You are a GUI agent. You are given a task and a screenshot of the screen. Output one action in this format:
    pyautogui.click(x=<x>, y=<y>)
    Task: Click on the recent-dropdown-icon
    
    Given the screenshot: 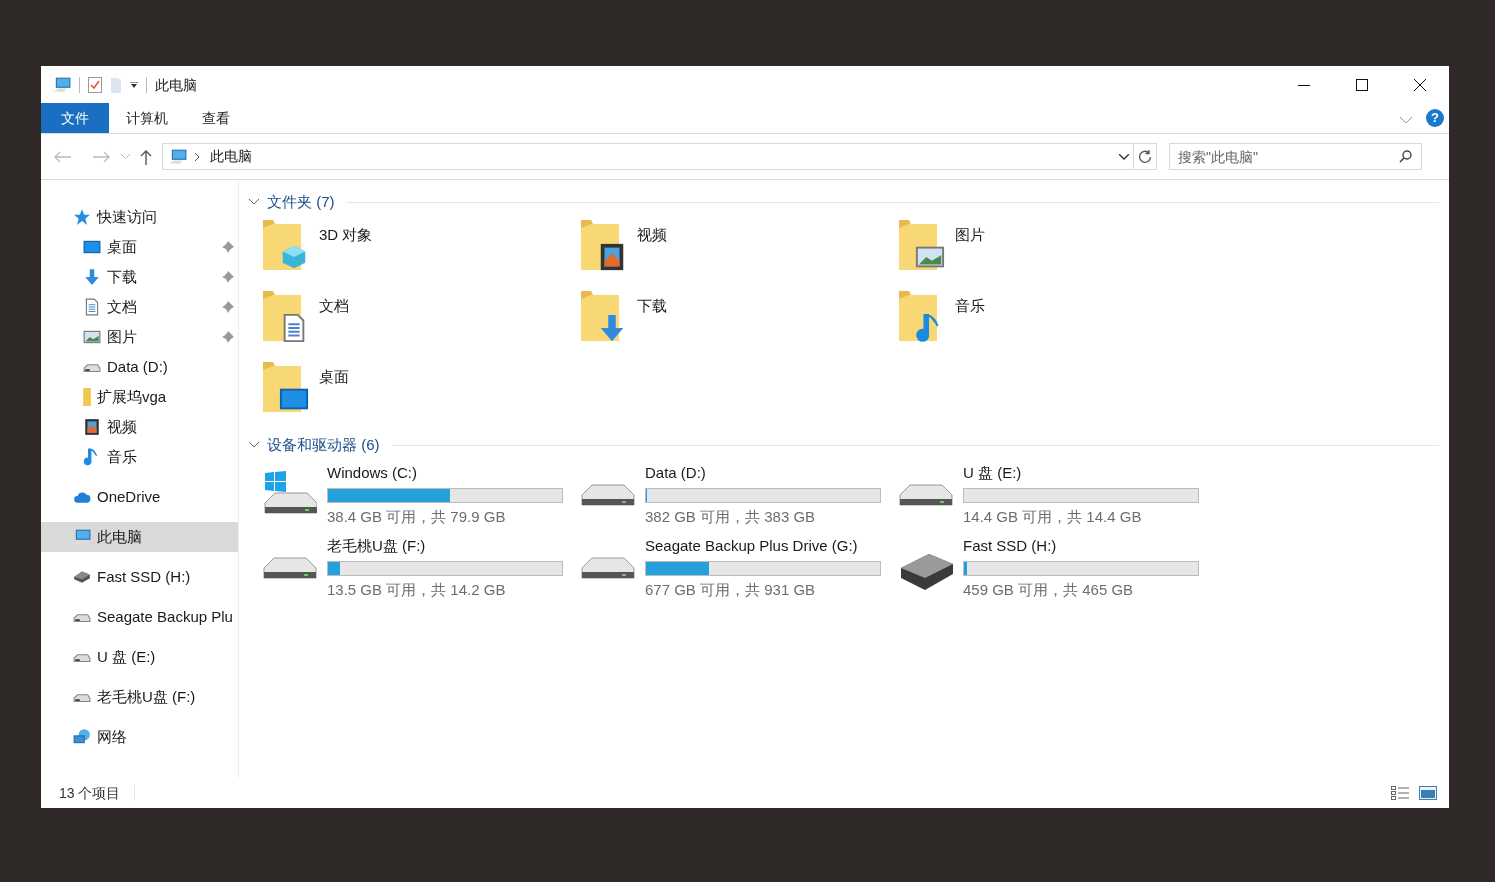 What is the action you would take?
    pyautogui.click(x=125, y=156)
    